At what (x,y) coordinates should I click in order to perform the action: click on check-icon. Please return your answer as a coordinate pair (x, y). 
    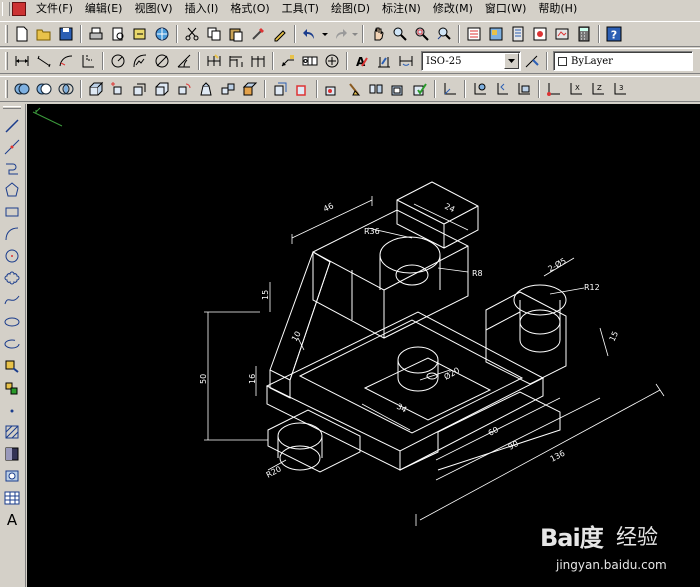
    Looking at the image, I should click on (420, 89).